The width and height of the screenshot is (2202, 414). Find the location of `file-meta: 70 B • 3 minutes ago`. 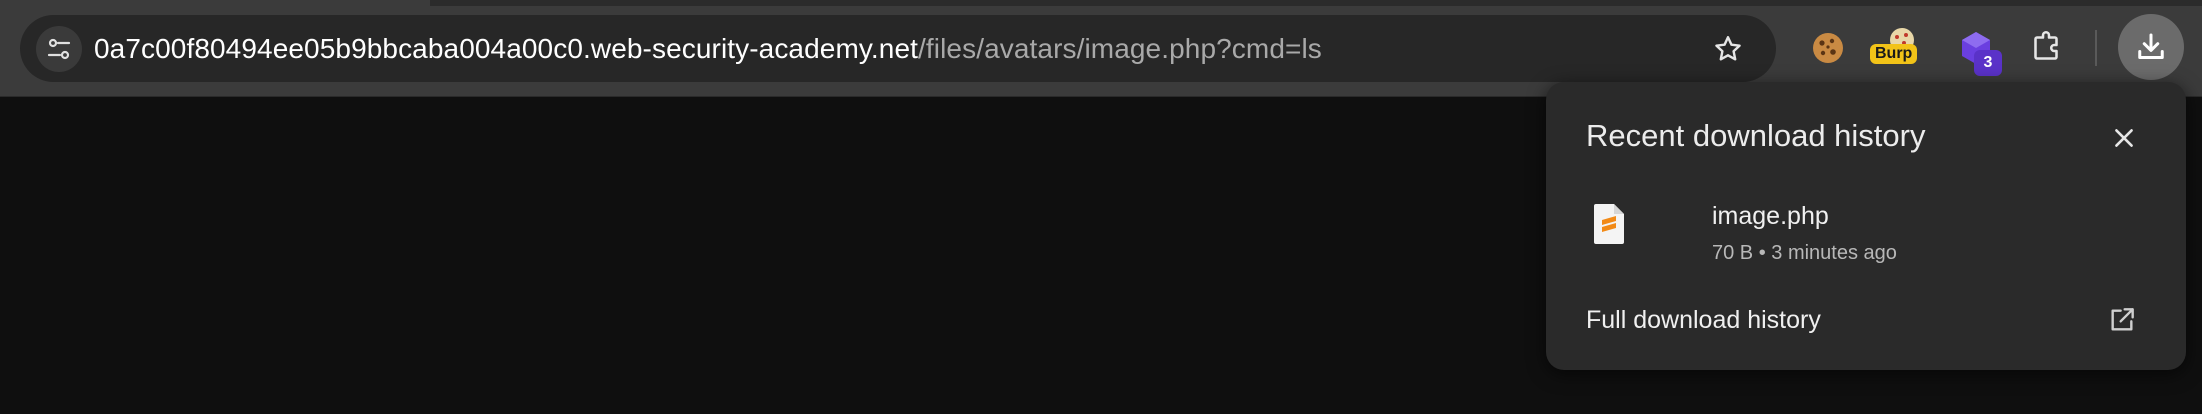

file-meta: 70 B • 3 minutes ago is located at coordinates (1804, 253).